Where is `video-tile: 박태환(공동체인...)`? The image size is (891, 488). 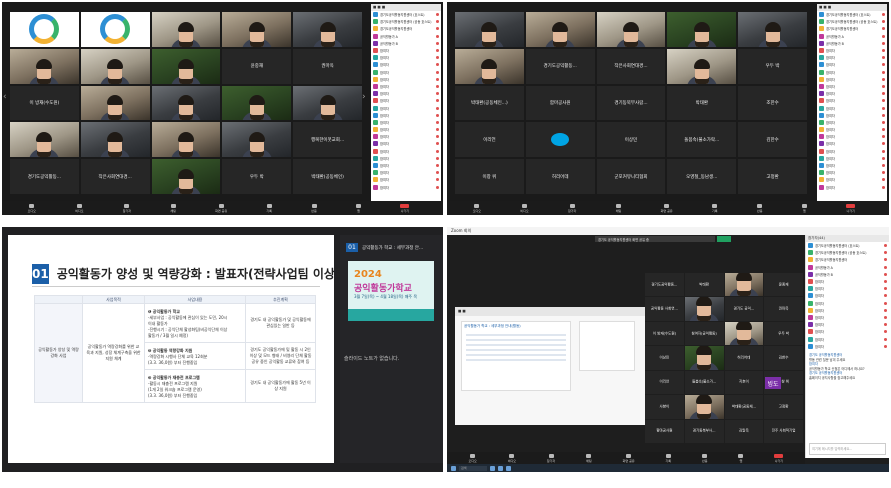 video-tile: 박태환(공동체인...) is located at coordinates (489, 103).